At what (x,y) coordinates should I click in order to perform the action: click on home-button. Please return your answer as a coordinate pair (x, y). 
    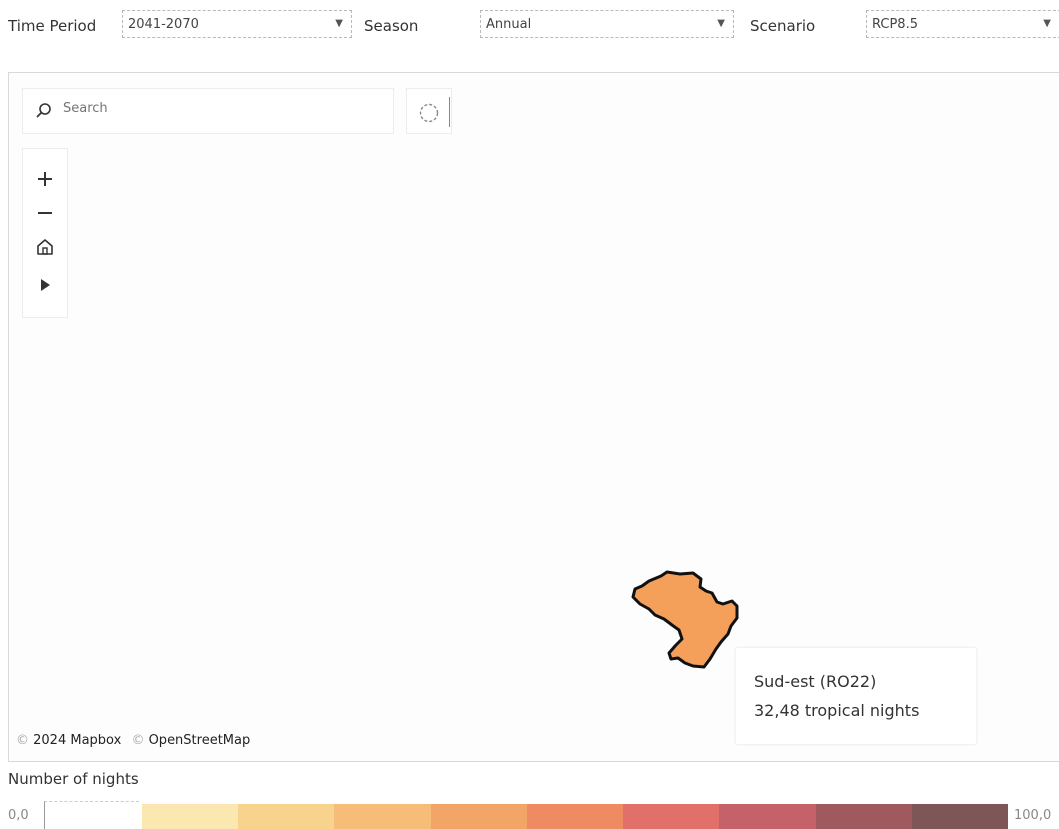
    Looking at the image, I should click on (45, 247).